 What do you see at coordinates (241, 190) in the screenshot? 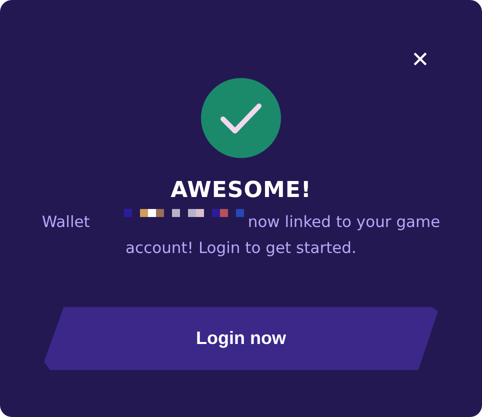
I see `dialog-title: AWESOME!` at bounding box center [241, 190].